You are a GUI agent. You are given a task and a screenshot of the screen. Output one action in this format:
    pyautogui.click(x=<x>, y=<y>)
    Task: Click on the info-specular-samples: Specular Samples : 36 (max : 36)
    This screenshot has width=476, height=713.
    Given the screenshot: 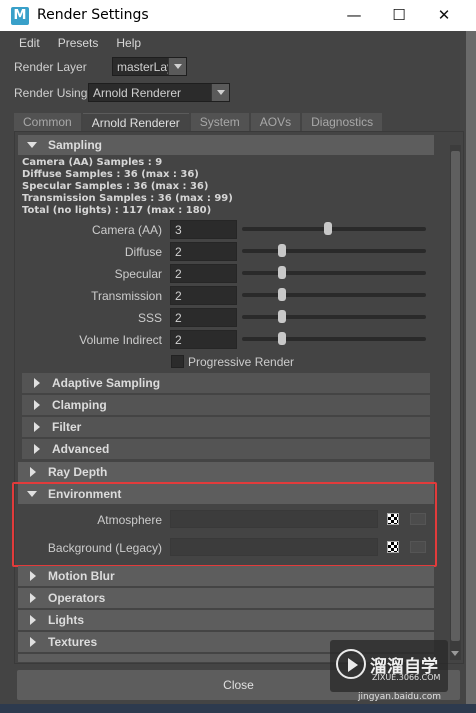 What is the action you would take?
    pyautogui.click(x=115, y=186)
    